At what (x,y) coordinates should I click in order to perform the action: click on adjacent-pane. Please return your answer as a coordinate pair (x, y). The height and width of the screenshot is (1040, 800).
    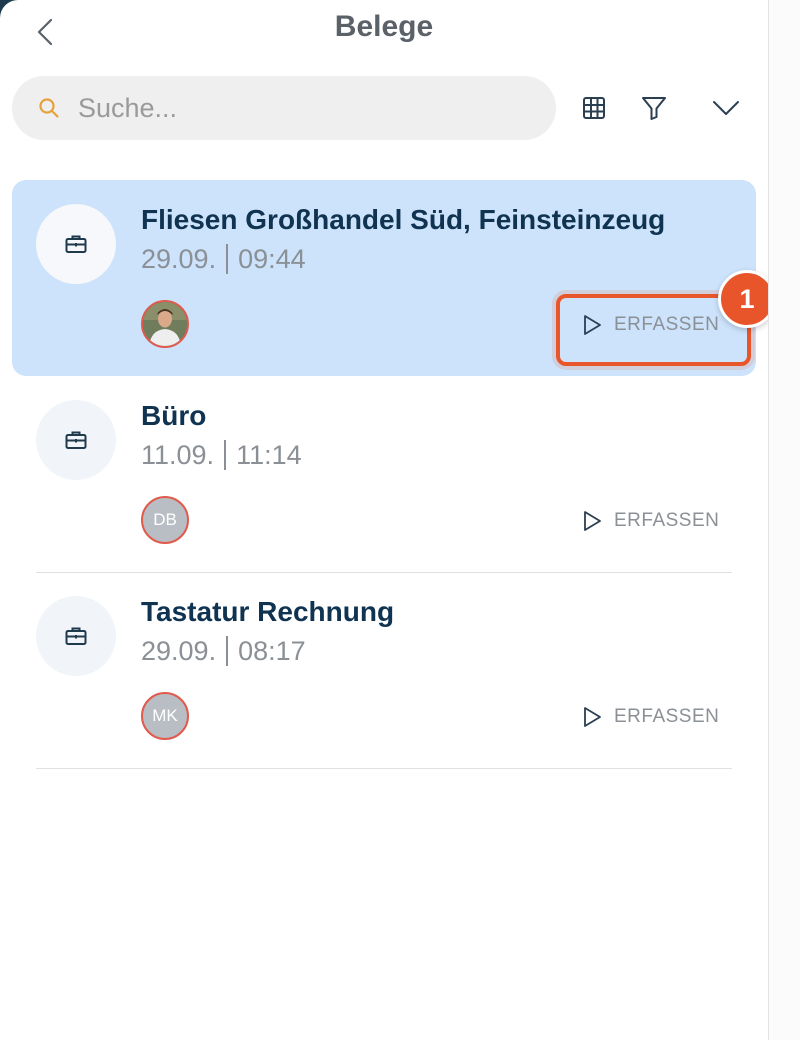
    Looking at the image, I should click on (784, 520).